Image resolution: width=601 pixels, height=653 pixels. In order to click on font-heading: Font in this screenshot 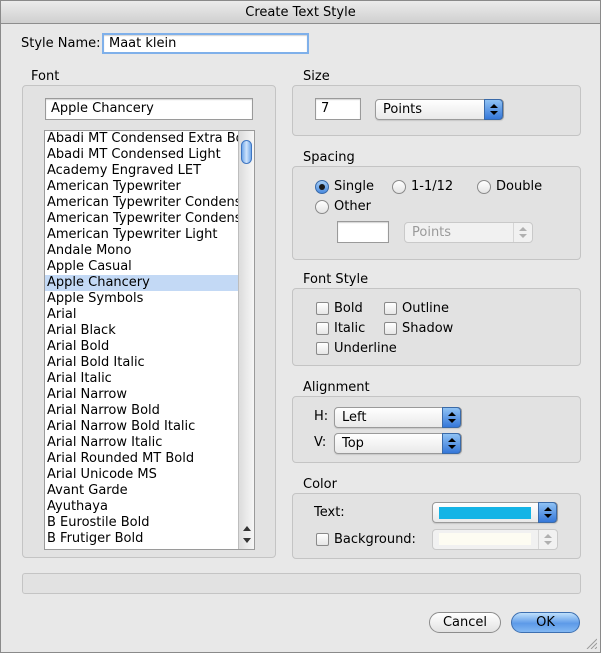, I will do `click(45, 76)`.